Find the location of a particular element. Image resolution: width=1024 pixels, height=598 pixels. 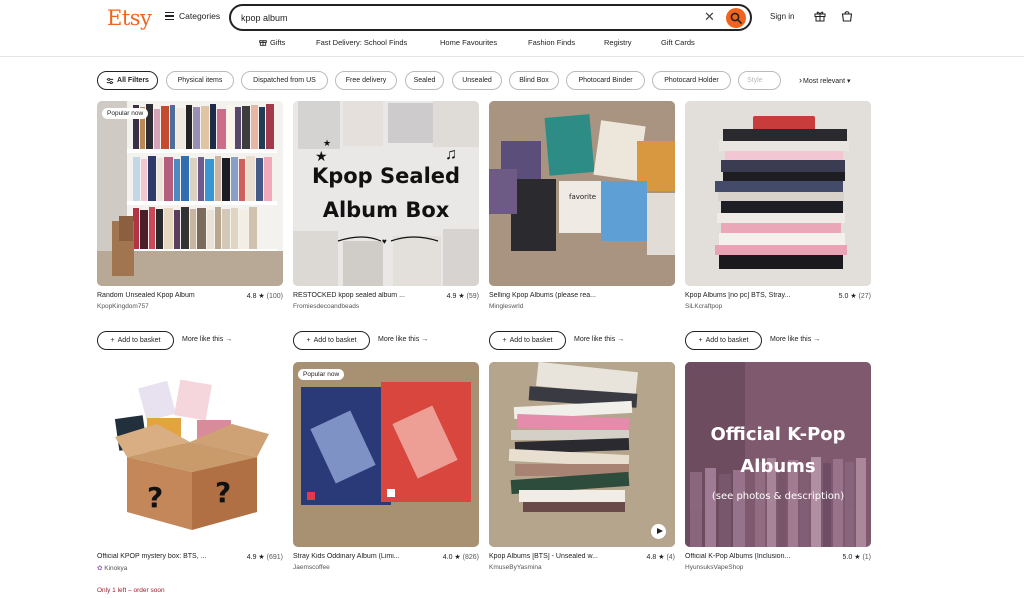

filter-dispatched-from-us: Dispatched from US is located at coordinates (284, 80).